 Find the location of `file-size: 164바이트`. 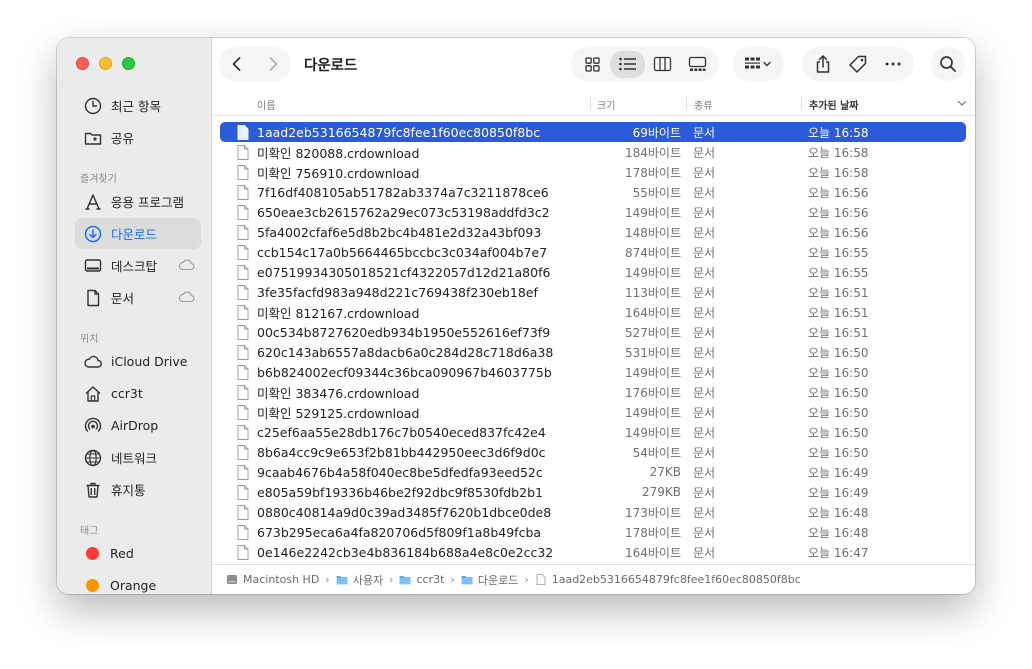

file-size: 164바이트 is located at coordinates (652, 552).